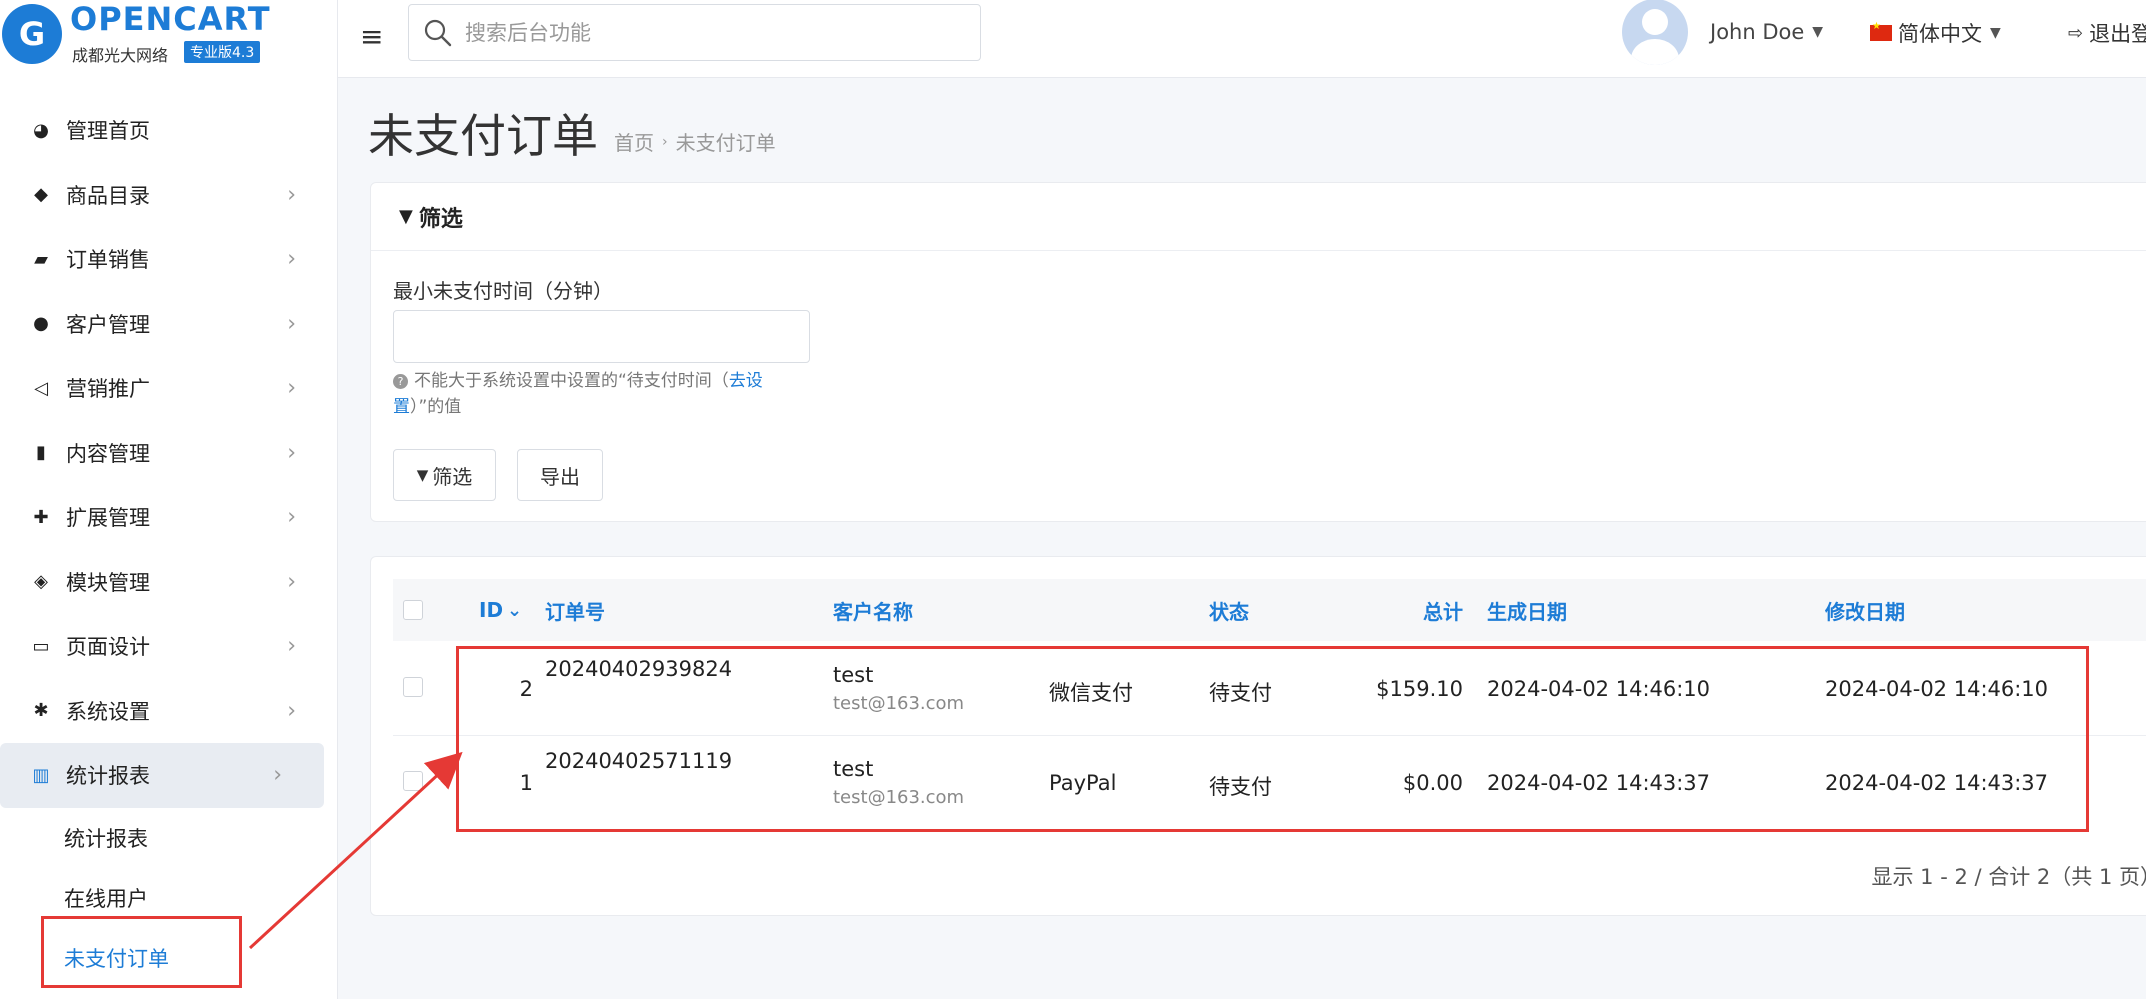 The width and height of the screenshot is (2146, 999). What do you see at coordinates (169, 646) in the screenshot?
I see `sidebar-item-design: ▭ 页面设计 ›` at bounding box center [169, 646].